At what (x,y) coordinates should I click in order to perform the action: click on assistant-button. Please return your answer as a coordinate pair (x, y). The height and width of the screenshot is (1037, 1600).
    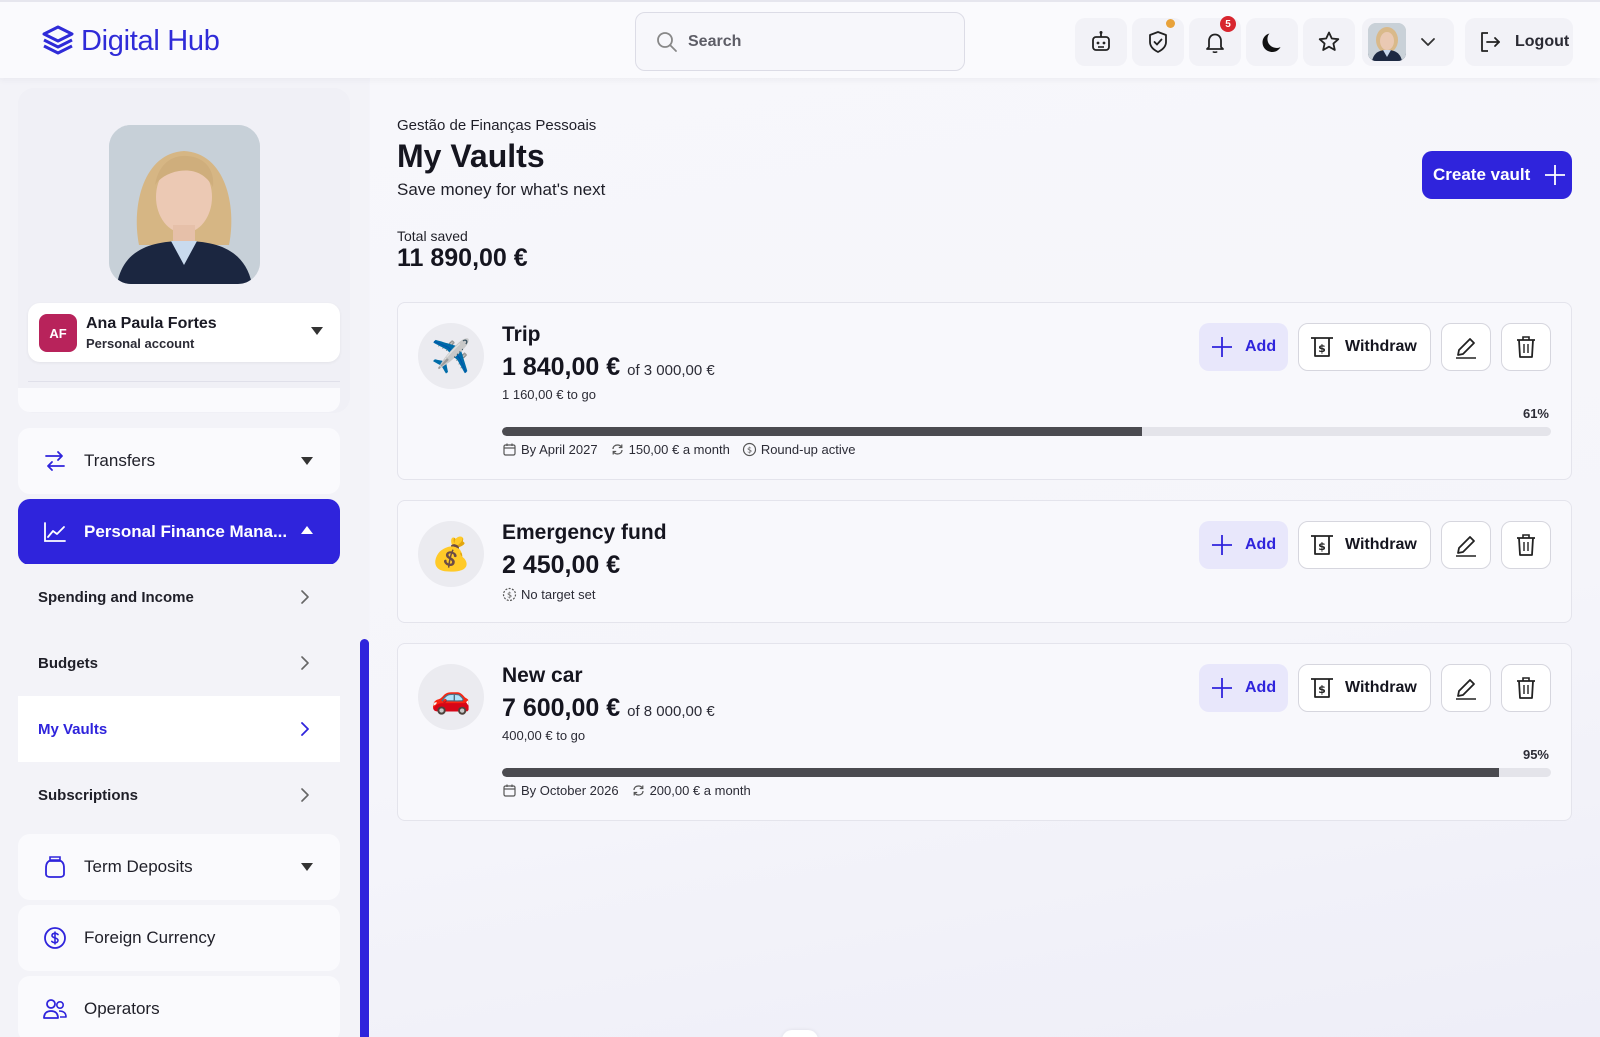
    Looking at the image, I should click on (1101, 42).